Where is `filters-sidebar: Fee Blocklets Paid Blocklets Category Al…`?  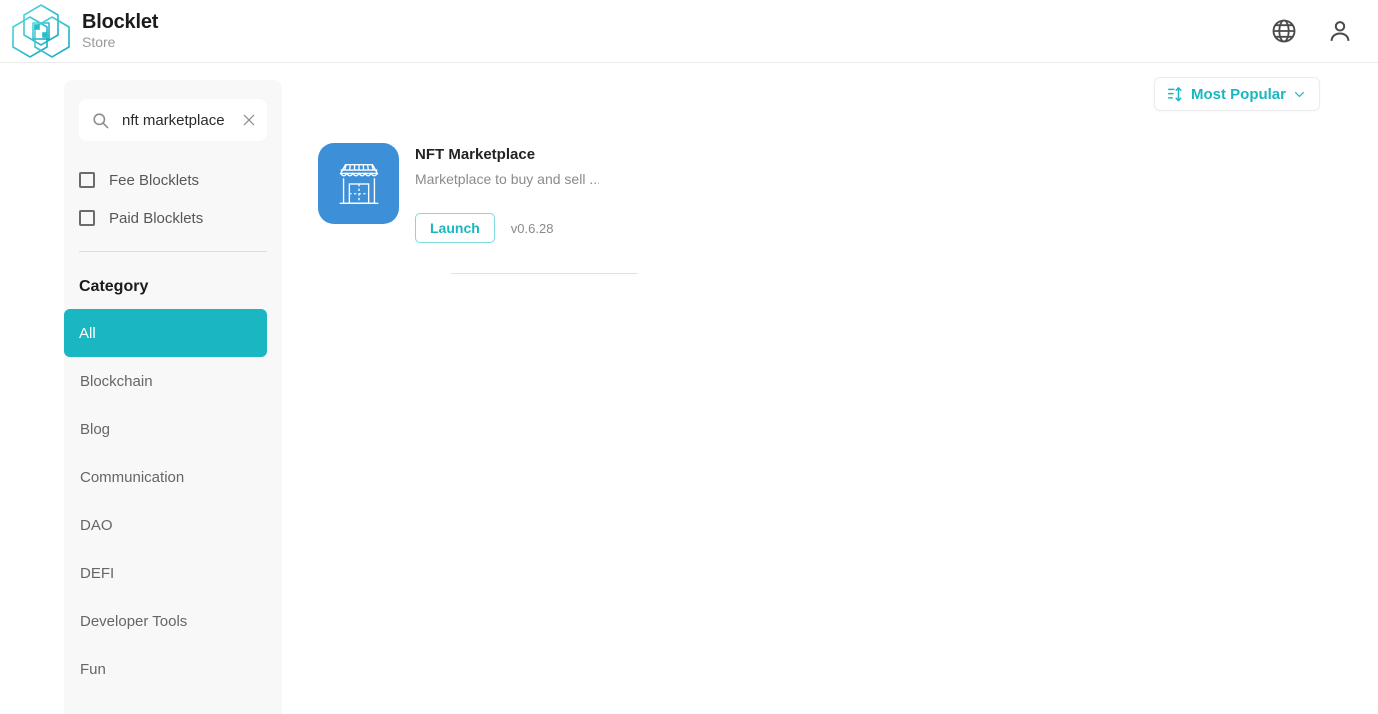
filters-sidebar: Fee Blocklets Paid Blocklets Category Al… is located at coordinates (173, 397).